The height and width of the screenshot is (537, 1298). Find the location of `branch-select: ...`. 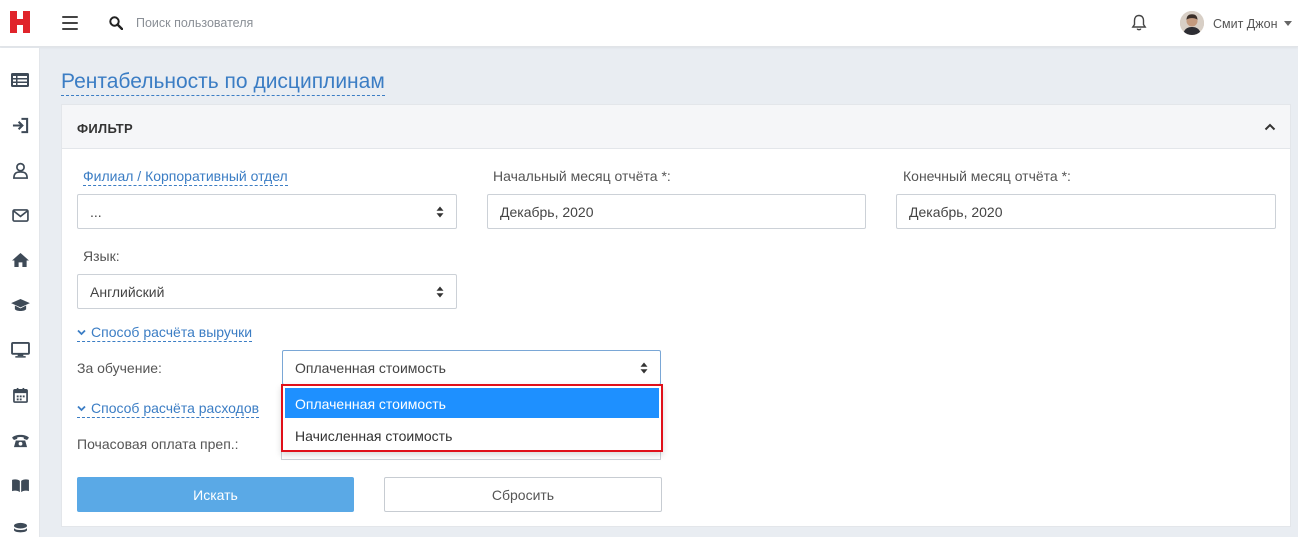

branch-select: ... is located at coordinates (267, 211).